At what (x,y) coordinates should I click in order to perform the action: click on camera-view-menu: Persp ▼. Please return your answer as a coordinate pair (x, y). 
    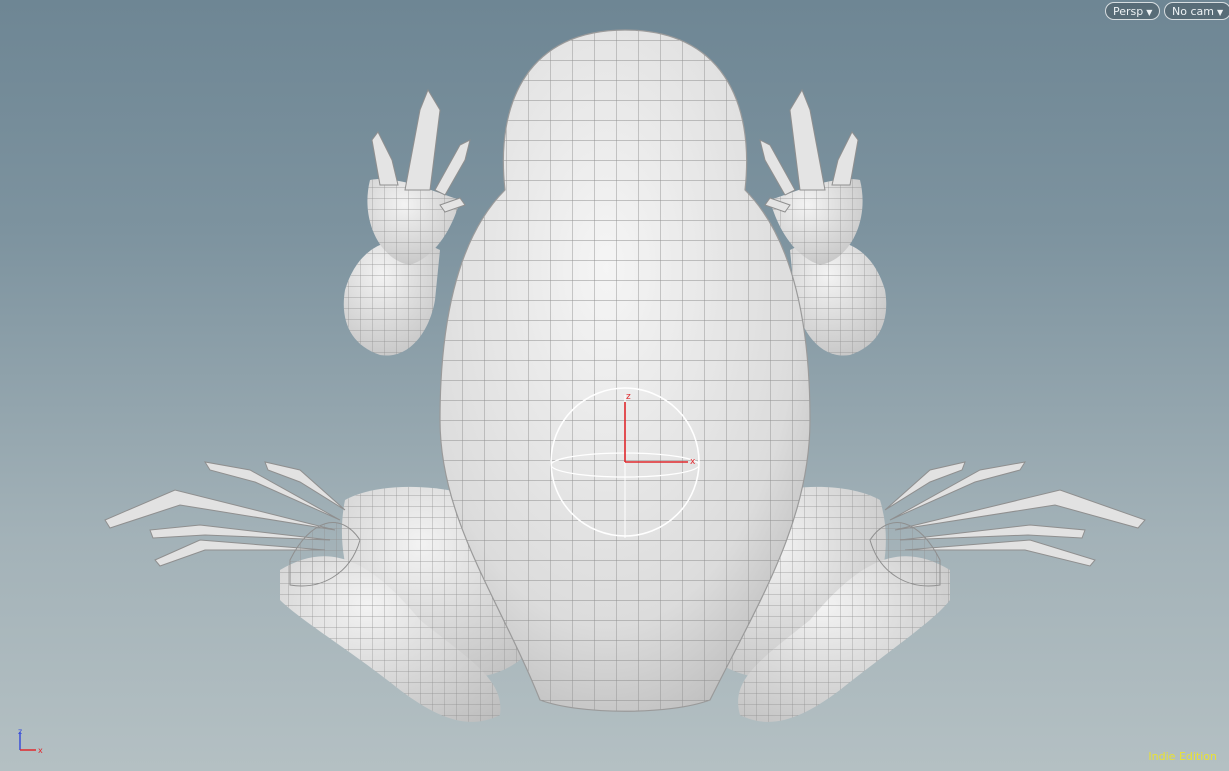
    Looking at the image, I should click on (1133, 11).